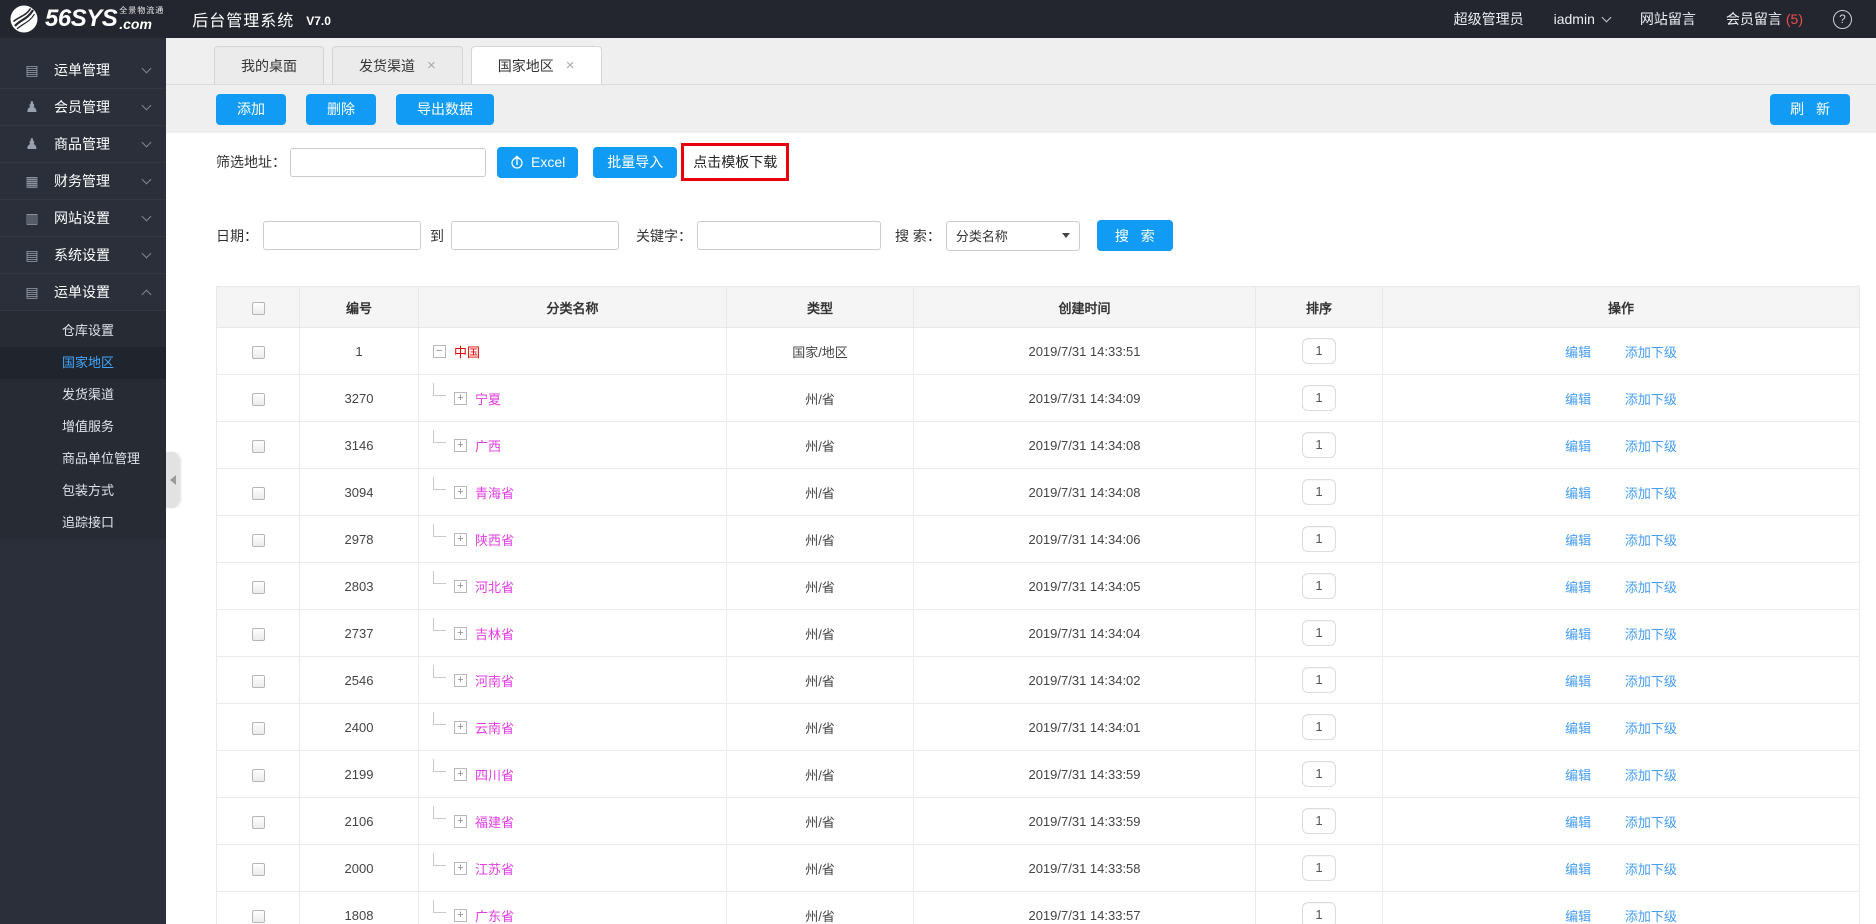 The height and width of the screenshot is (924, 1876). Describe the element at coordinates (173, 480) in the screenshot. I see `sidebar-collapse-handle` at that location.